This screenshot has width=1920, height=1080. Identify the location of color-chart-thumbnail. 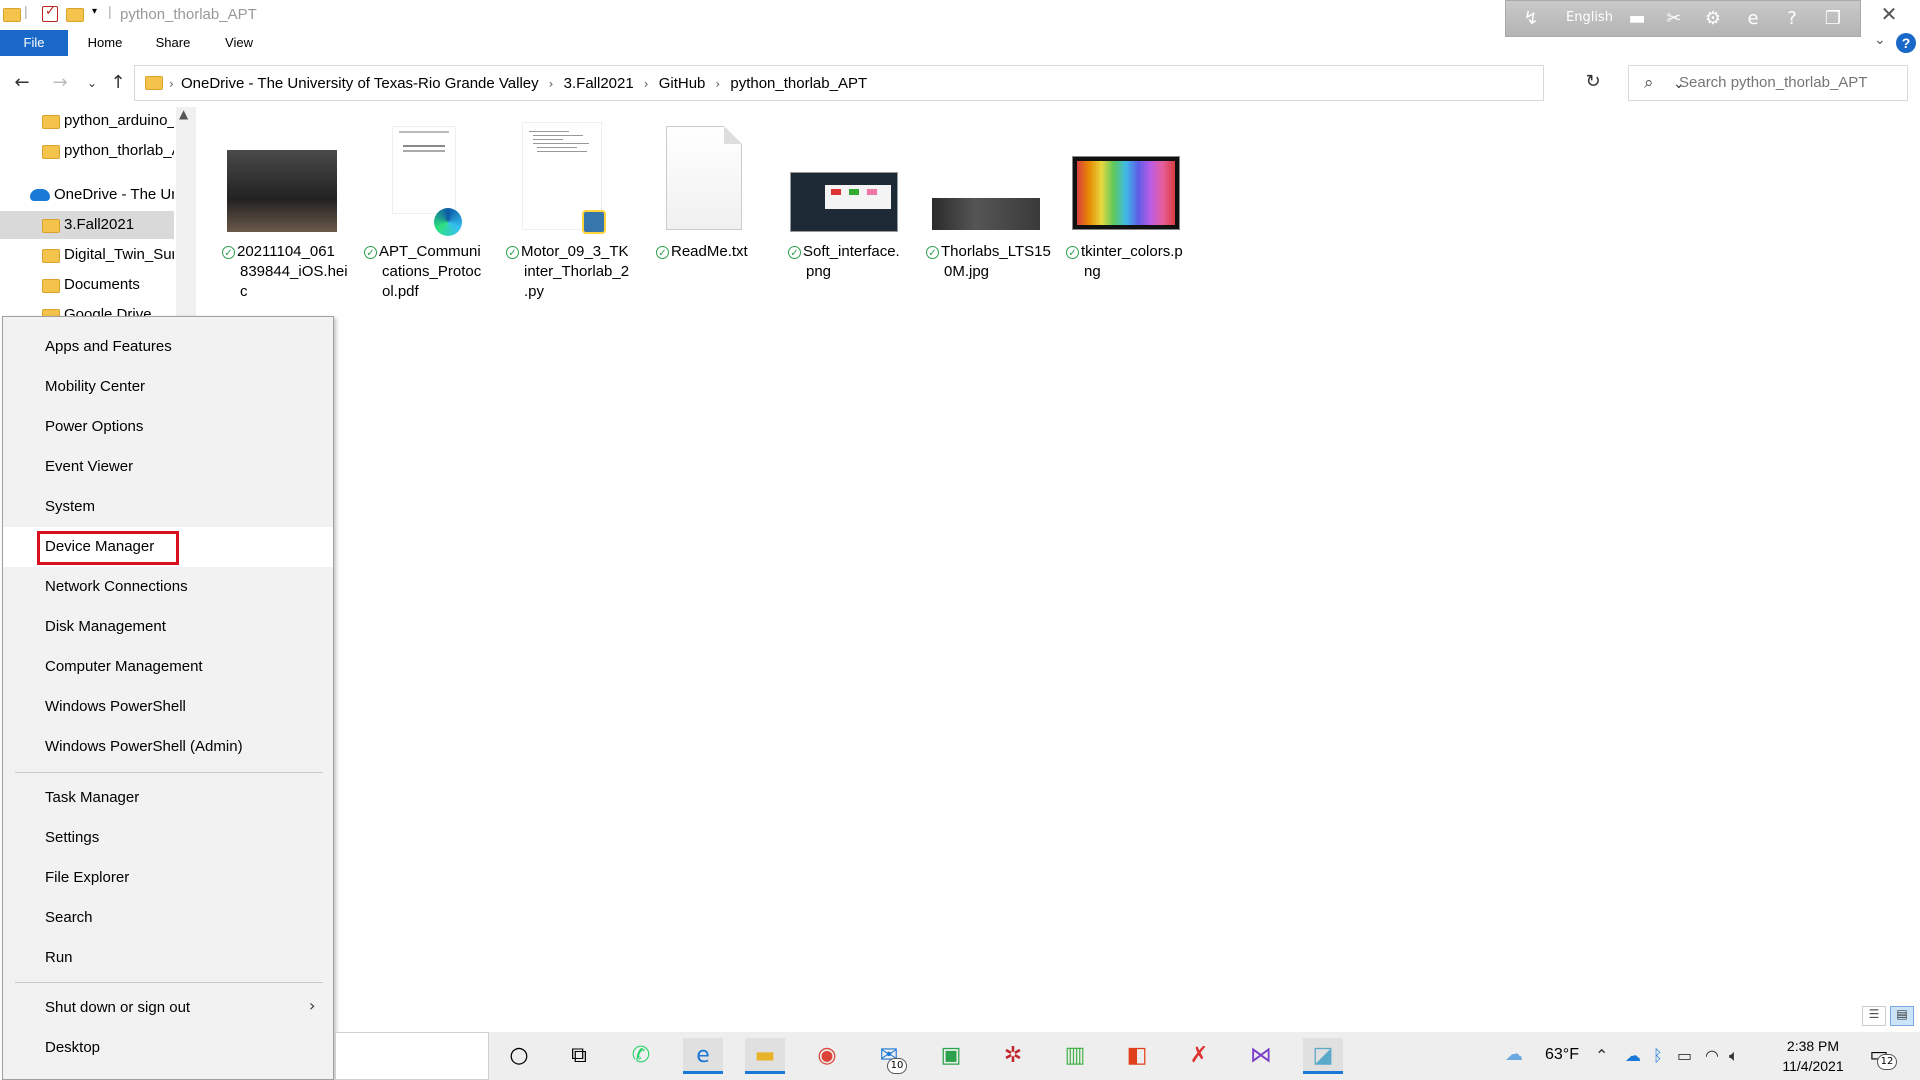
(1126, 193).